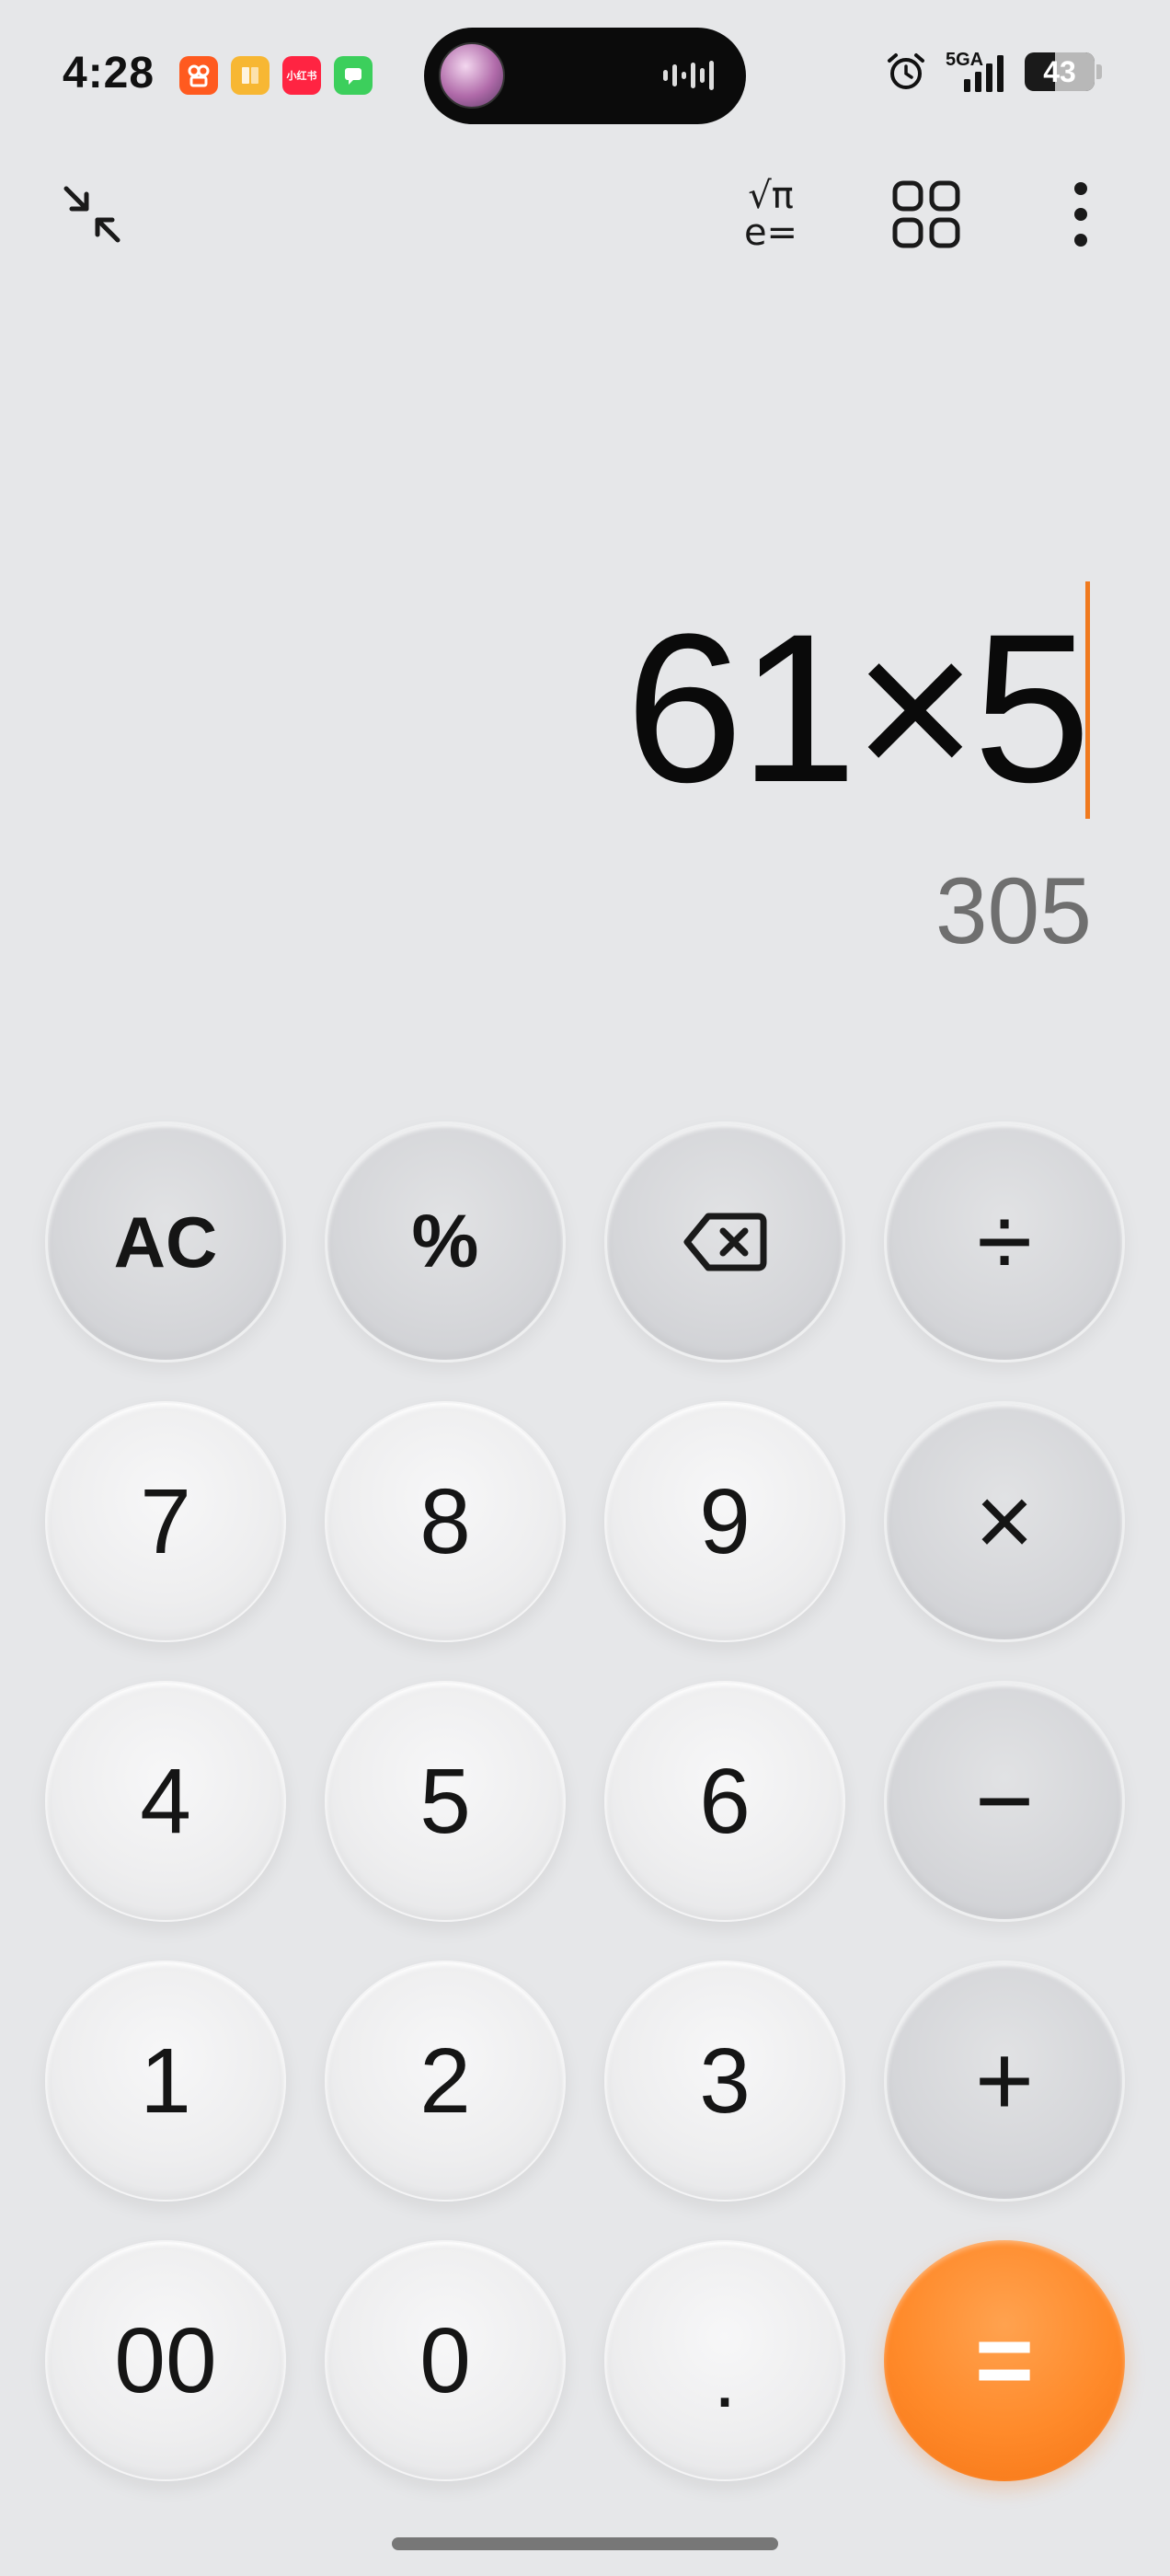 The height and width of the screenshot is (2576, 1170). I want to click on digit-9-button: 9, so click(724, 1521).